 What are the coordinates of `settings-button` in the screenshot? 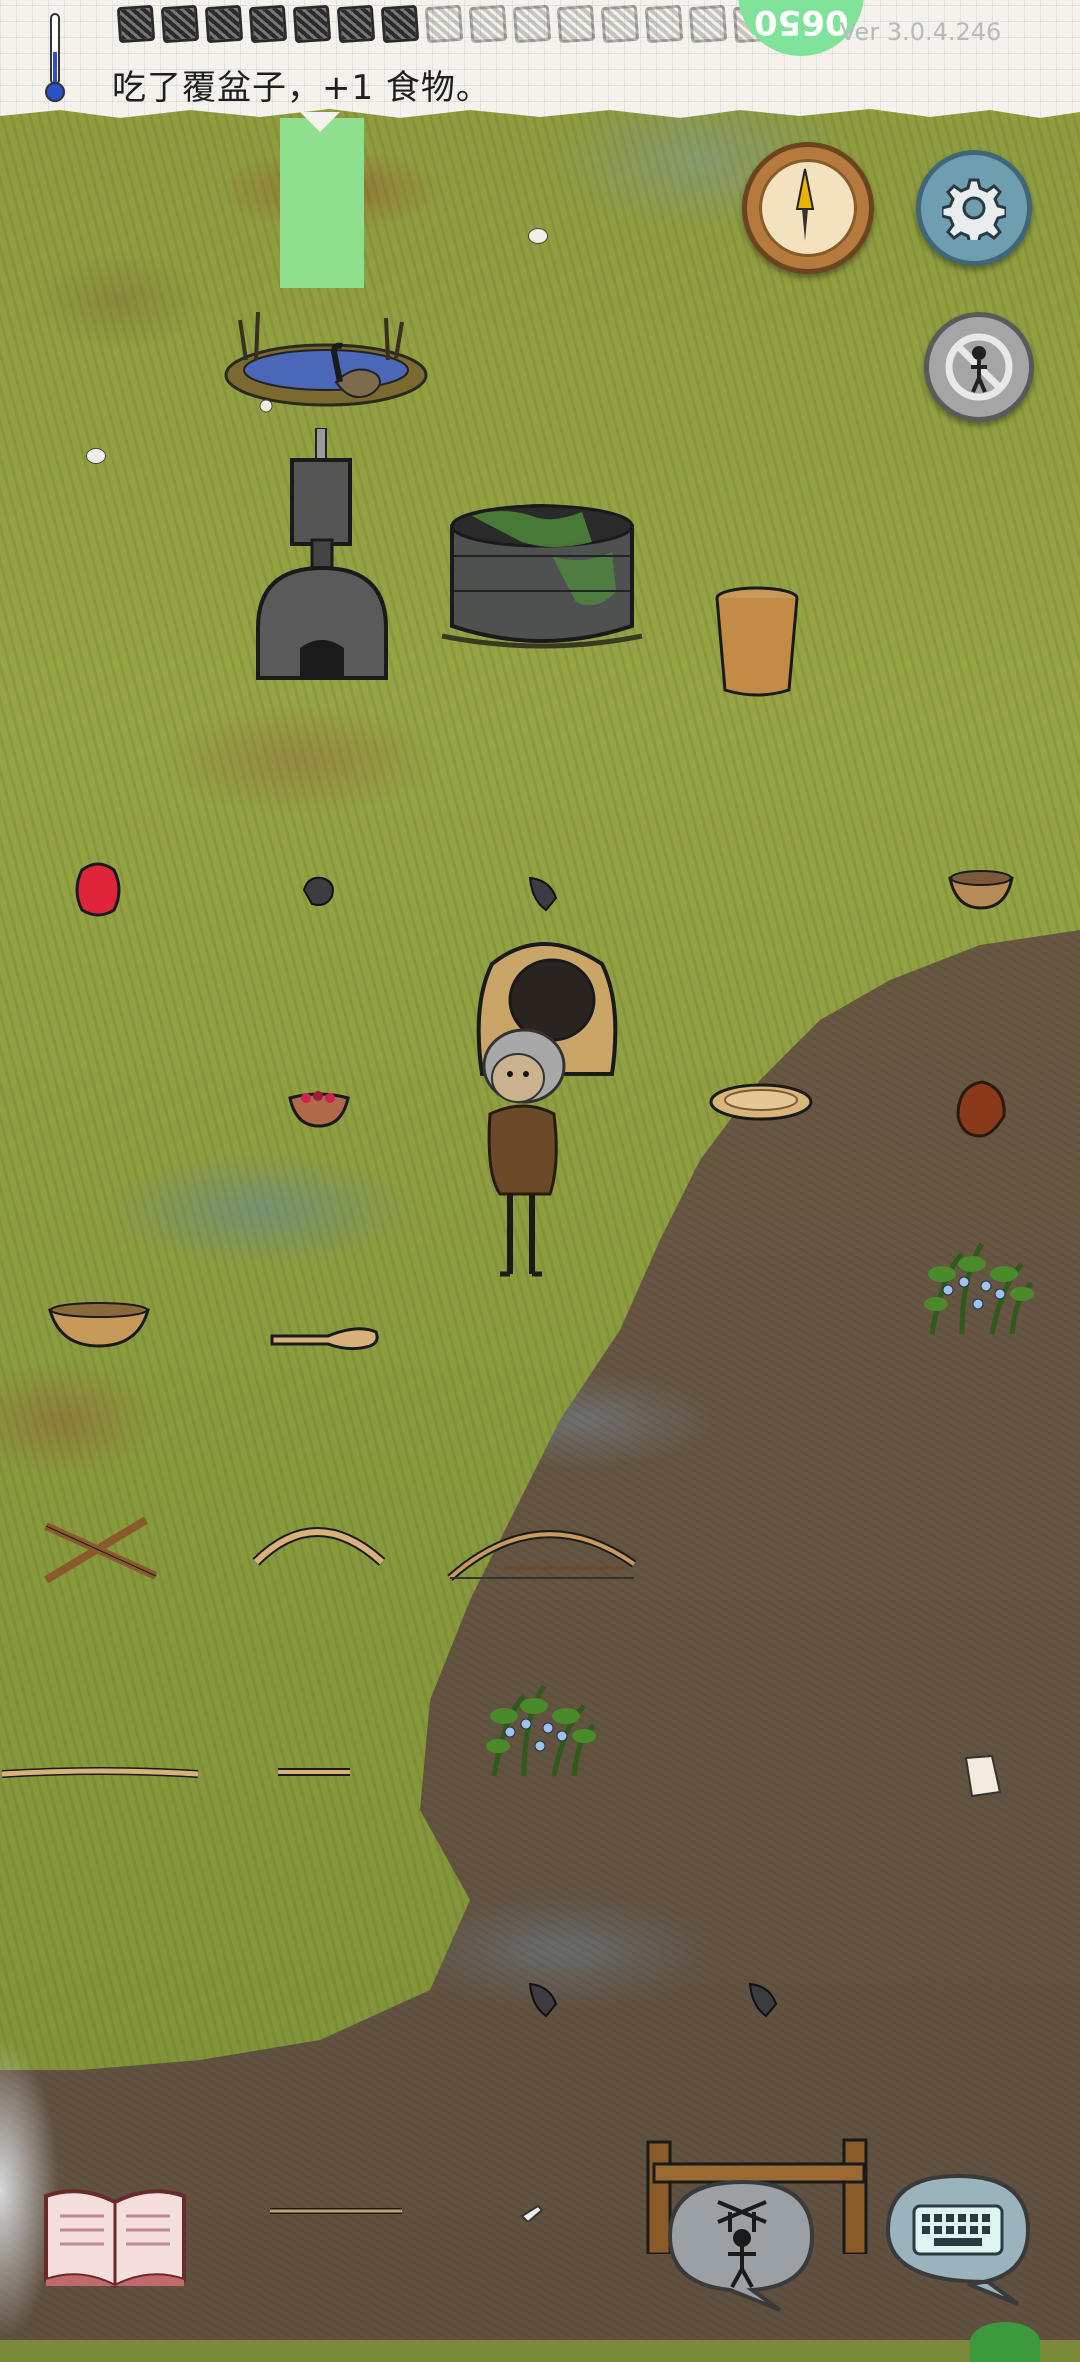 It's located at (974, 208).